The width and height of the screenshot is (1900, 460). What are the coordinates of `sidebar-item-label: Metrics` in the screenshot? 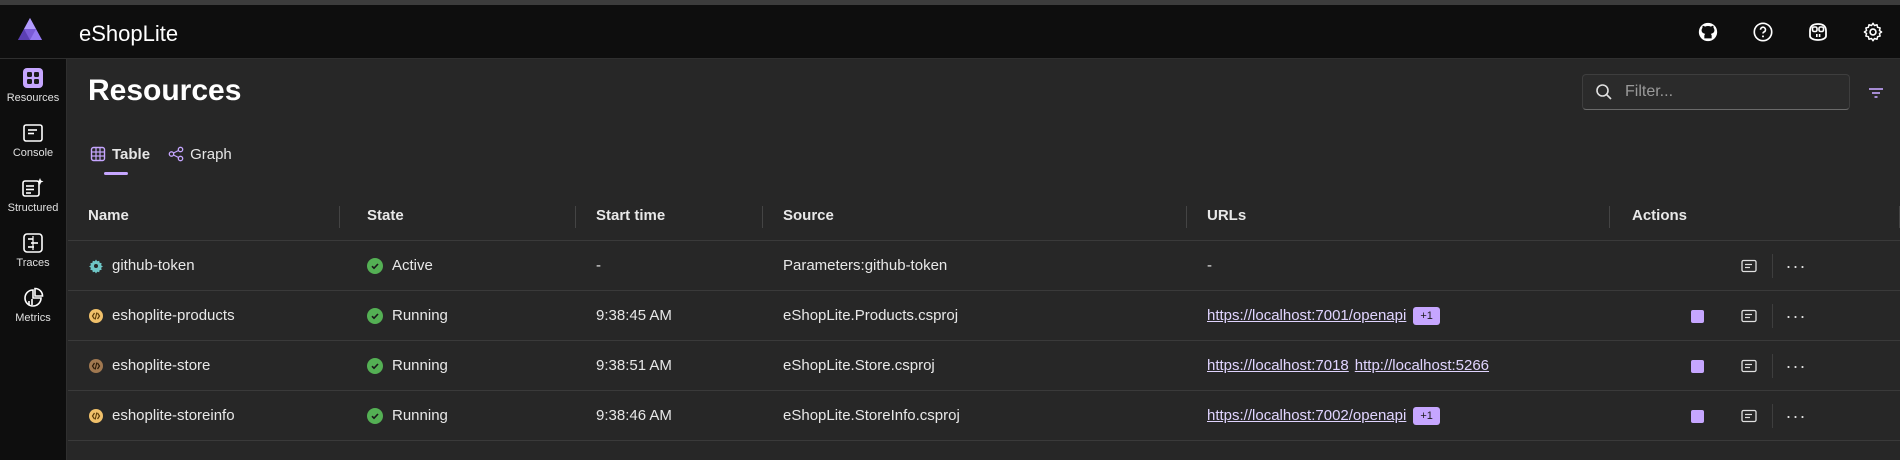 It's located at (33, 318).